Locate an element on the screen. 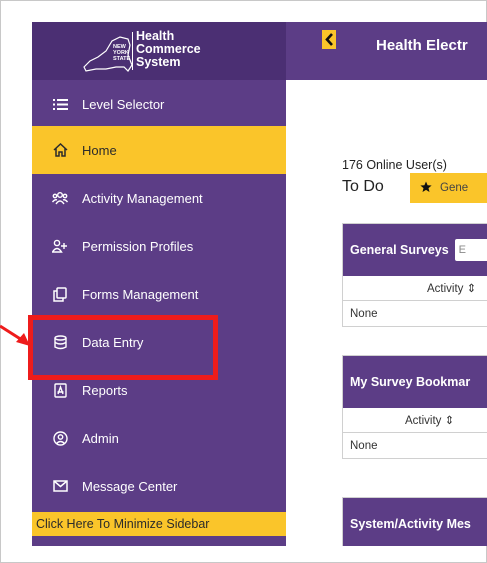 This screenshot has width=487, height=563. system-activity-messages-card: System/Activity Mes is located at coordinates (414, 521).